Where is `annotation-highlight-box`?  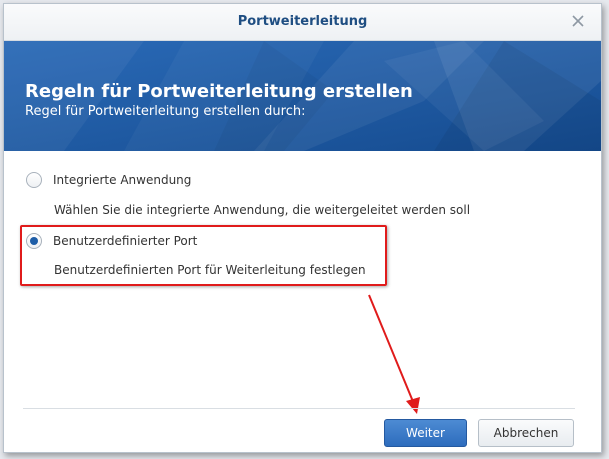 annotation-highlight-box is located at coordinates (203, 255).